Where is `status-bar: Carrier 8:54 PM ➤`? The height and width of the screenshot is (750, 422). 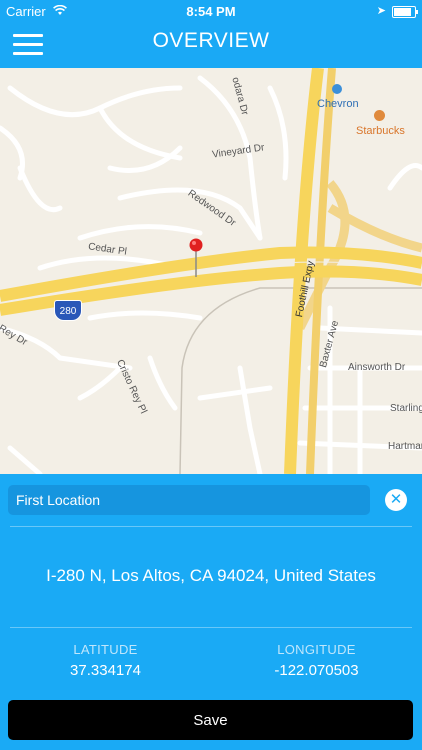 status-bar: Carrier 8:54 PM ➤ is located at coordinates (211, 11).